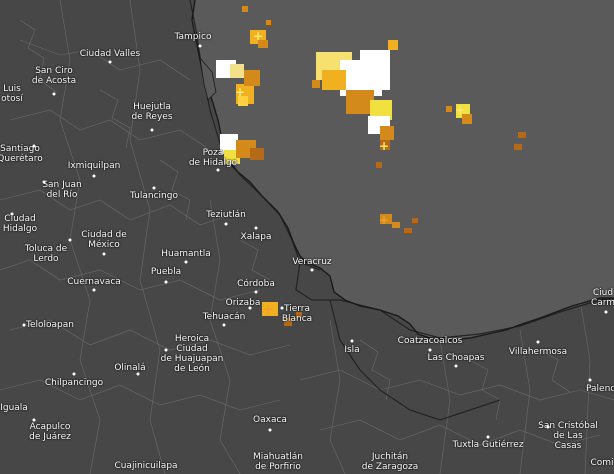 The height and width of the screenshot is (474, 614). What do you see at coordinates (110, 54) in the screenshot?
I see `city-label-ciudad-valles: Ciudad Valles` at bounding box center [110, 54].